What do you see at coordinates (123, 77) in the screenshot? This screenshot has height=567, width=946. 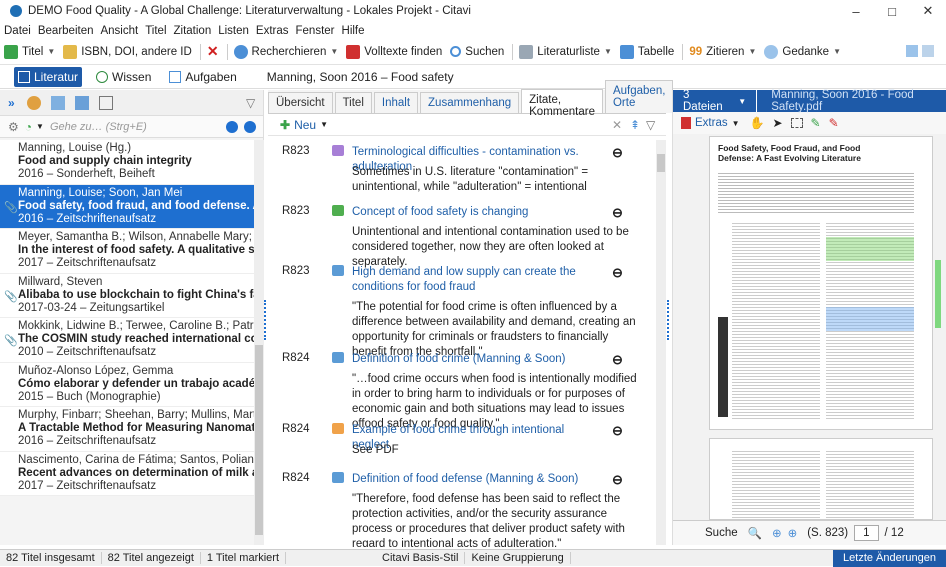 I see `tab-wissen: Wissen` at bounding box center [123, 77].